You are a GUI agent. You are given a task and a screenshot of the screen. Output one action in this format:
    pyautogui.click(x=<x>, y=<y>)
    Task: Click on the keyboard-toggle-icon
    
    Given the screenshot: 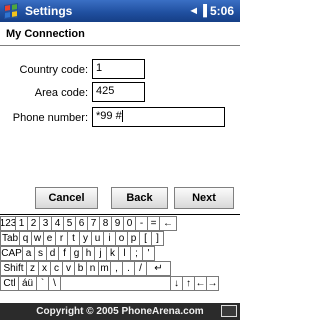 What is the action you would take?
    pyautogui.click(x=229, y=311)
    